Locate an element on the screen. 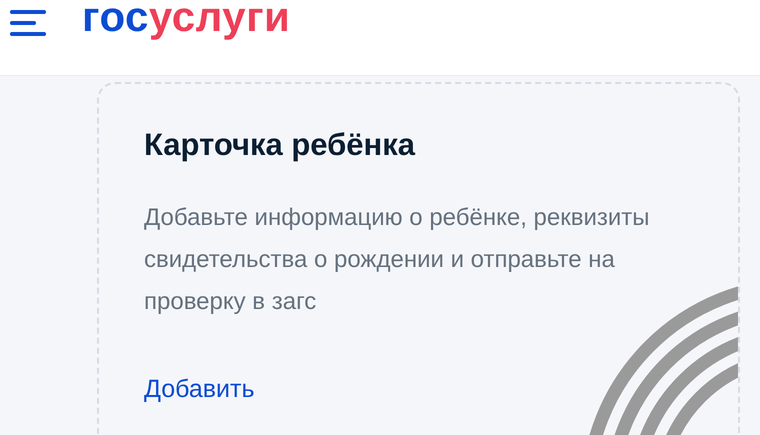 The height and width of the screenshot is (435, 760). card-title: Карточка ребёнка is located at coordinates (280, 145).